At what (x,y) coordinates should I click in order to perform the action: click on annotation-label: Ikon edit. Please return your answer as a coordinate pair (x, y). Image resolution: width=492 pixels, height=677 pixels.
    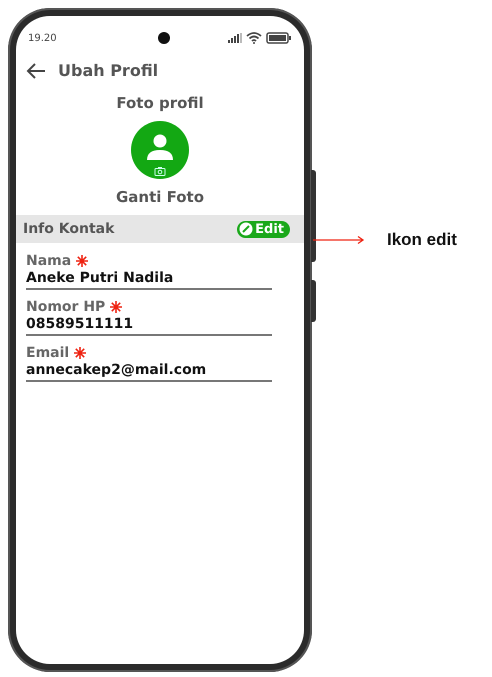
    Looking at the image, I should click on (422, 240).